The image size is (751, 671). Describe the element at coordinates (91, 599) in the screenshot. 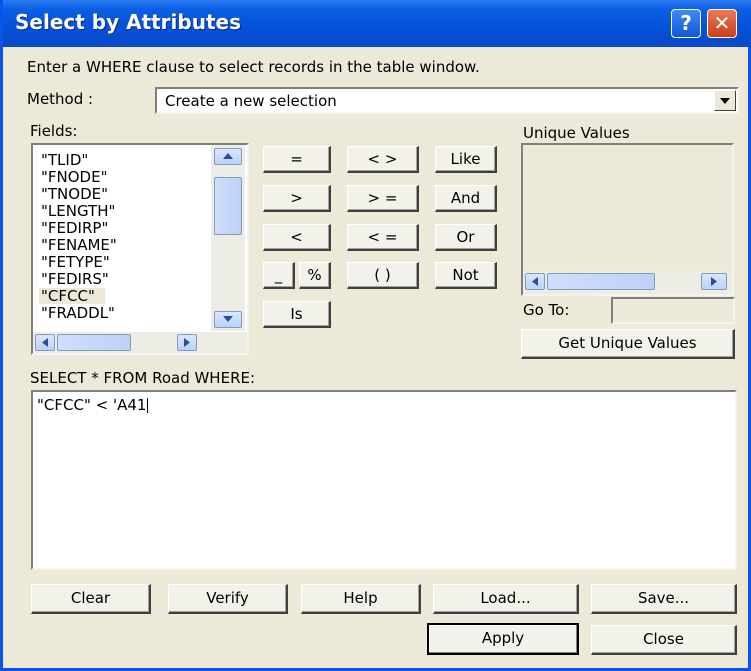

I see `clear-button: Clear` at that location.